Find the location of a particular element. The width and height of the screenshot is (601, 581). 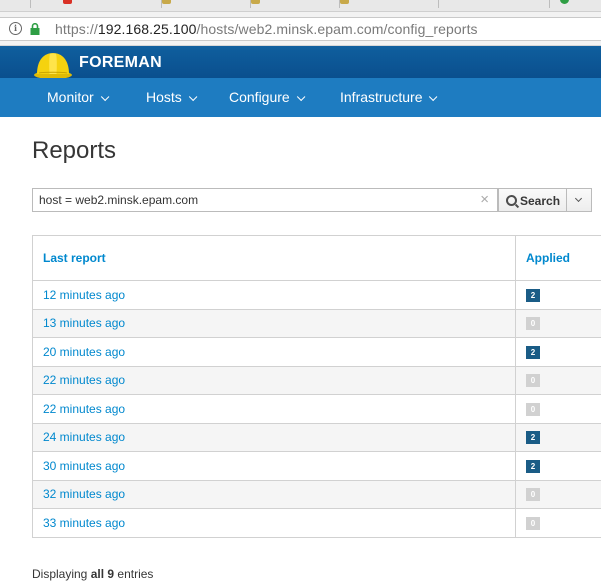

column-header-label: Applied is located at coordinates (543, 258).